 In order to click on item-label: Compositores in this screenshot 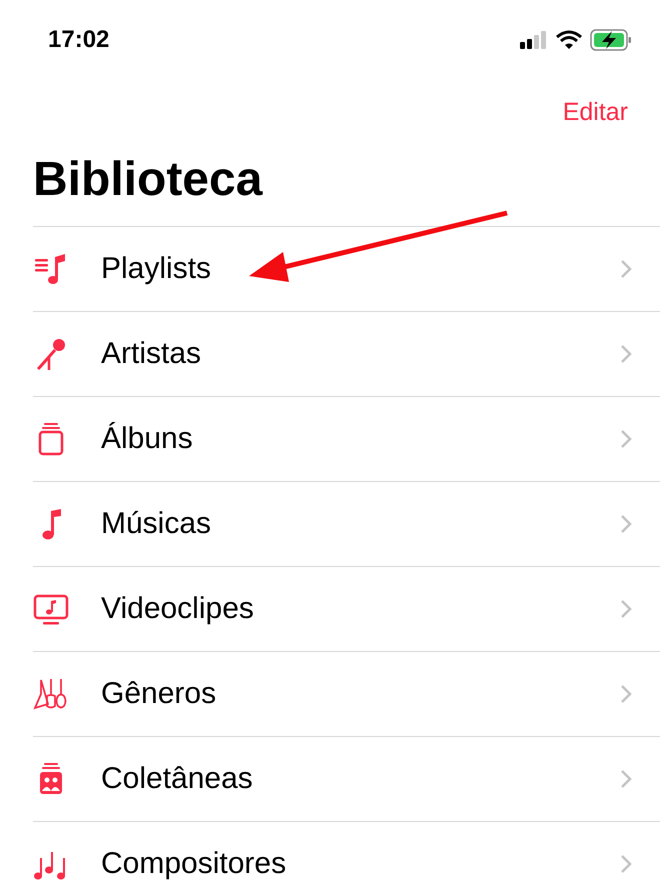, I will do `click(193, 863)`.